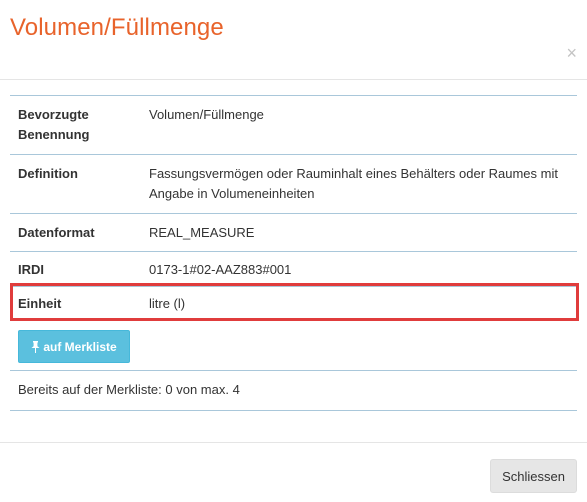 This screenshot has height=502, width=587. What do you see at coordinates (48, 173) in the screenshot?
I see `property-label: Definition` at bounding box center [48, 173].